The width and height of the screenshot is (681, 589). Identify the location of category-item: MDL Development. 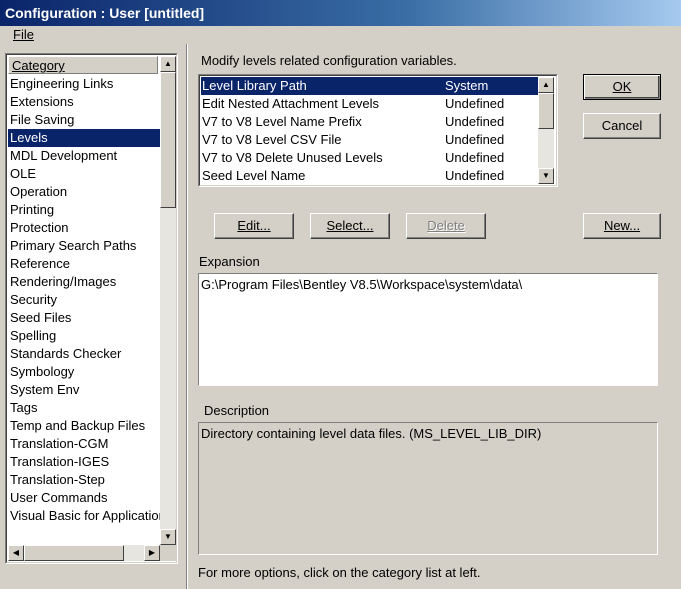
(84, 156).